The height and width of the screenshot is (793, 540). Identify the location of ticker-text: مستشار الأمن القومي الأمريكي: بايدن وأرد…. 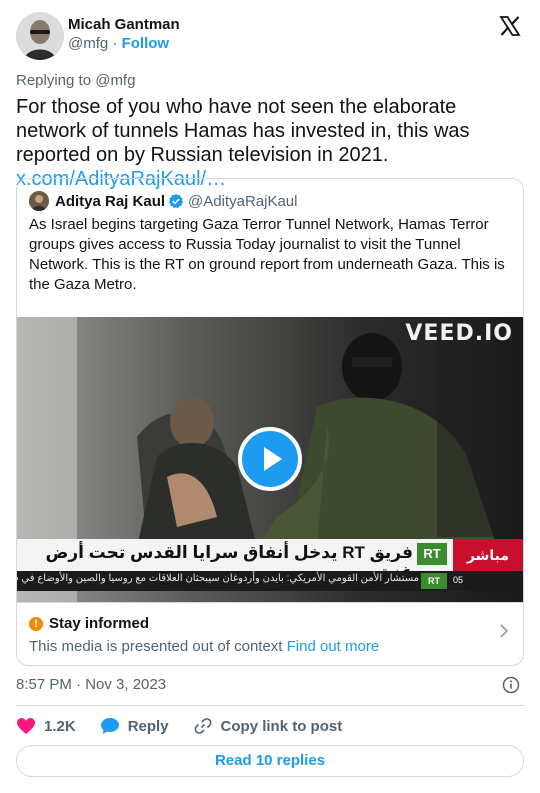
(218, 578).